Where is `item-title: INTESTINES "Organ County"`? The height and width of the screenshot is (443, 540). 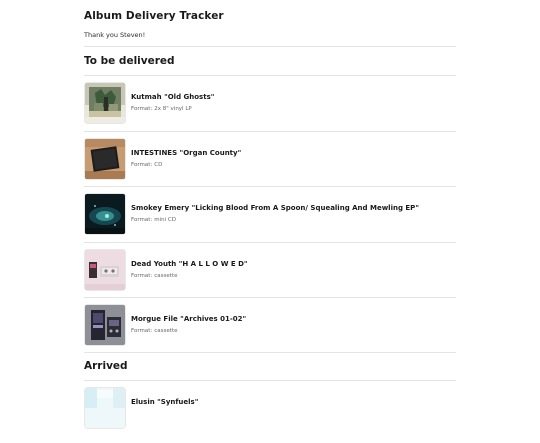 item-title: INTESTINES "Organ County" is located at coordinates (186, 153).